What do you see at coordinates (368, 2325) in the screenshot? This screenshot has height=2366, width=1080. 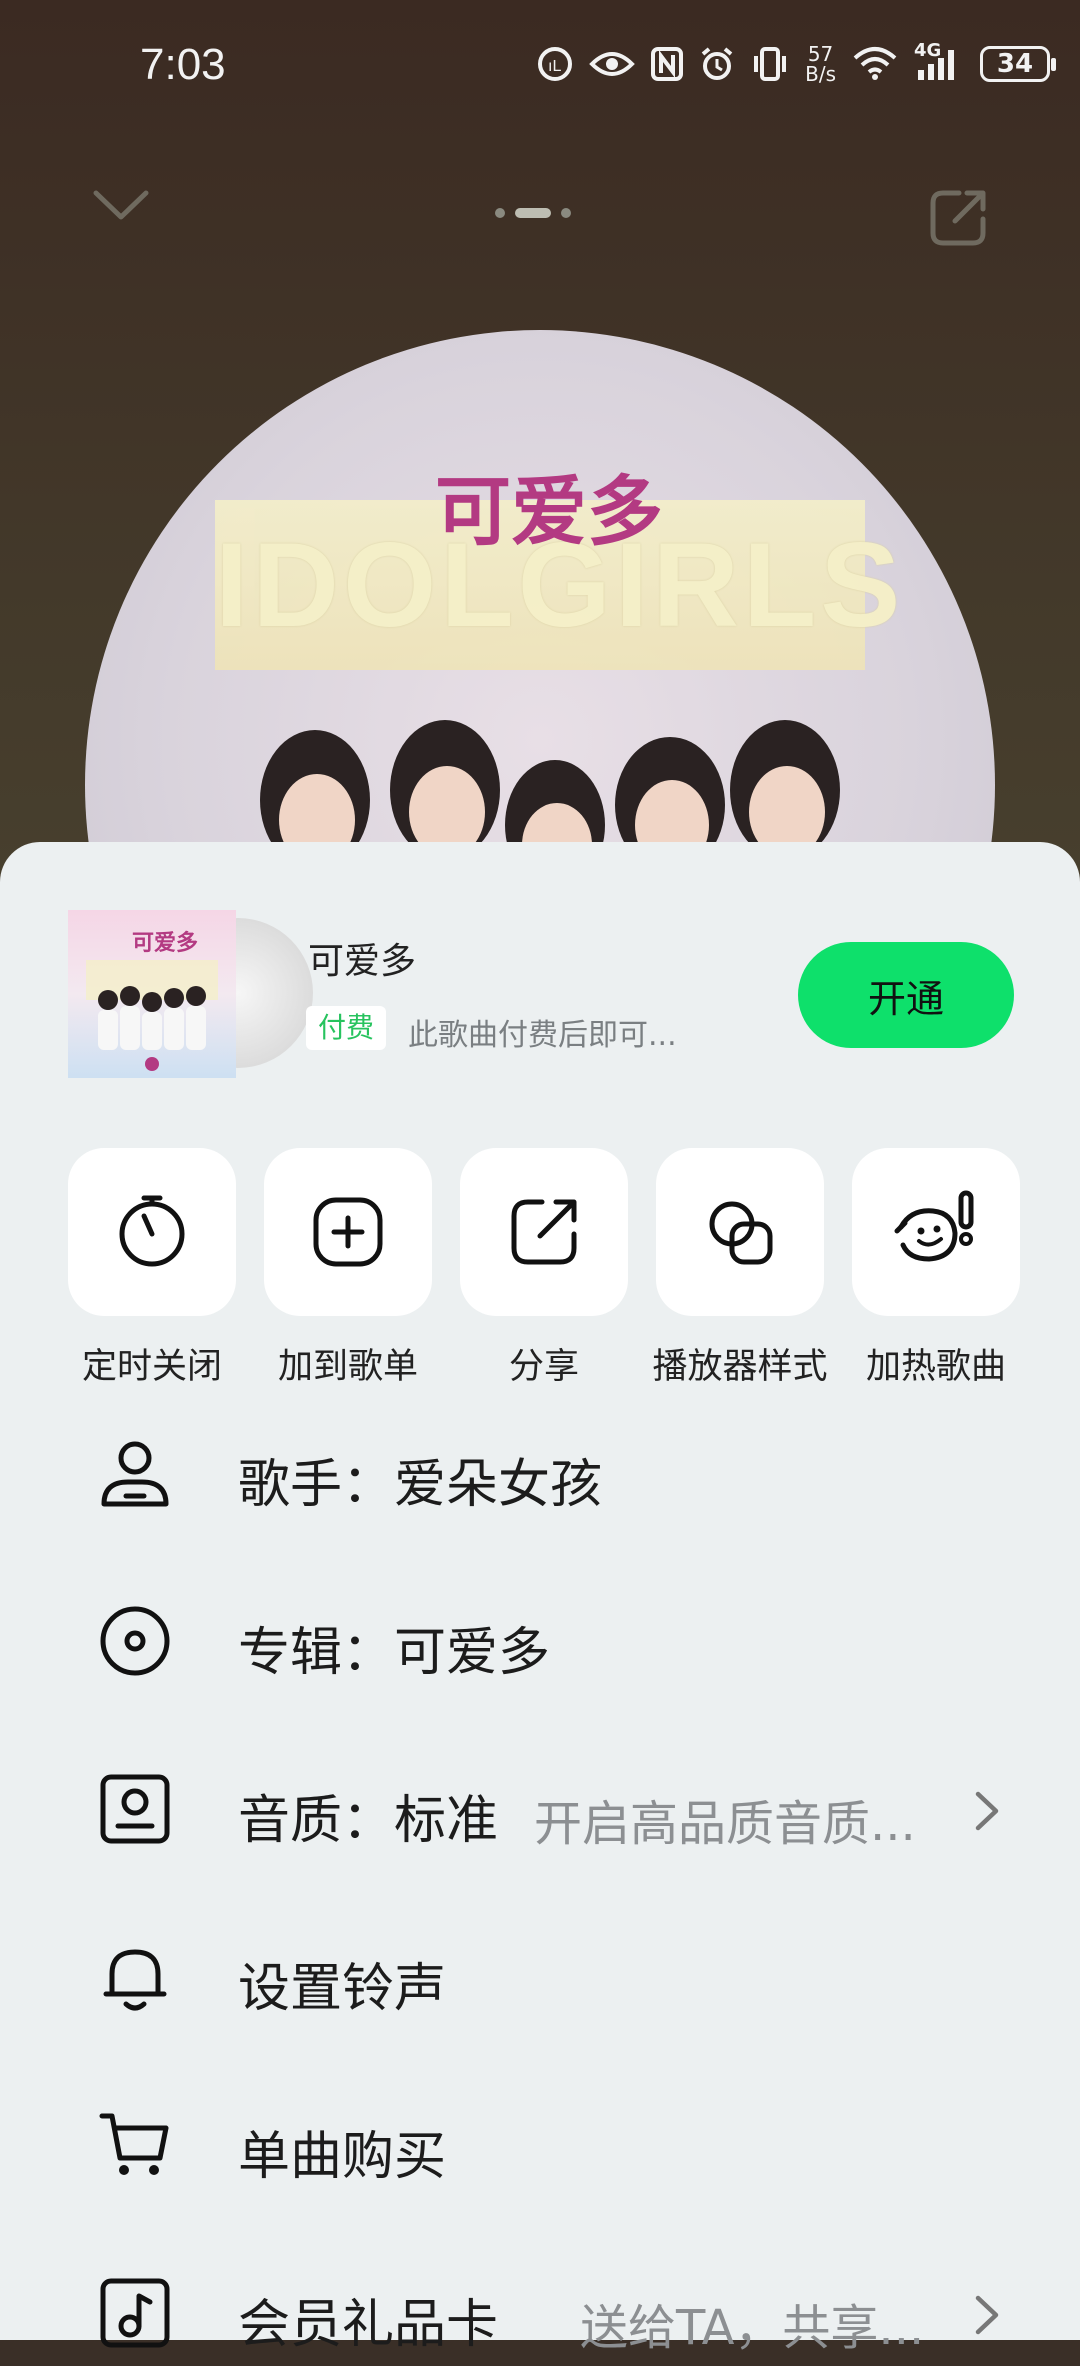 I see `menu-gift-card-label: 会员礼品卡` at bounding box center [368, 2325].